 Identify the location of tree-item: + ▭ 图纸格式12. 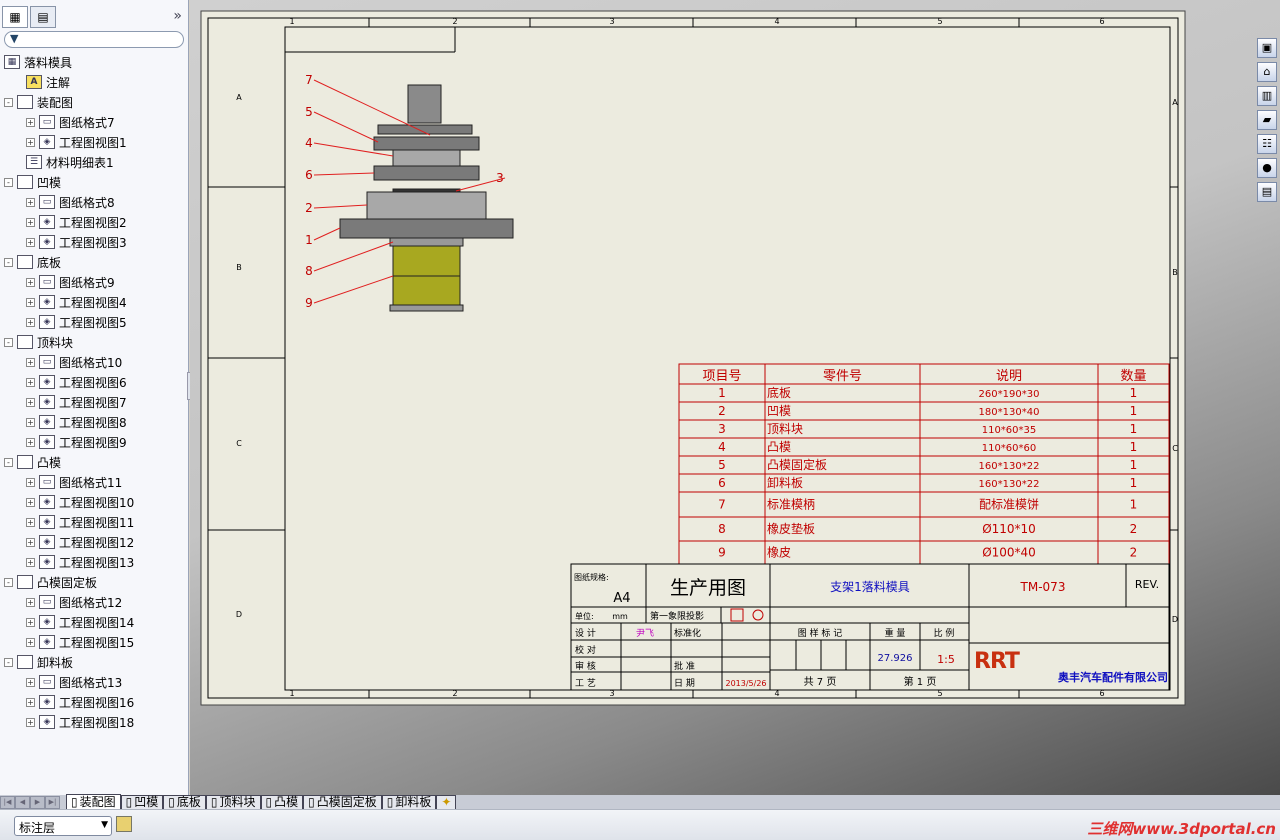
(74, 602).